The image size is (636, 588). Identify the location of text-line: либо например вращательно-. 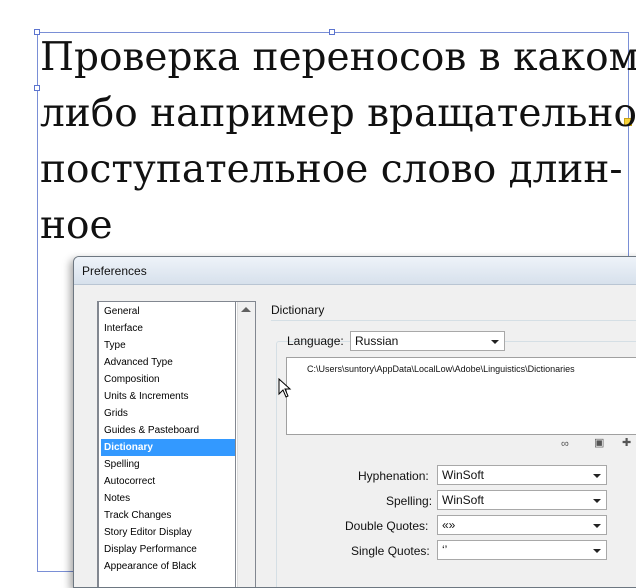
(338, 113).